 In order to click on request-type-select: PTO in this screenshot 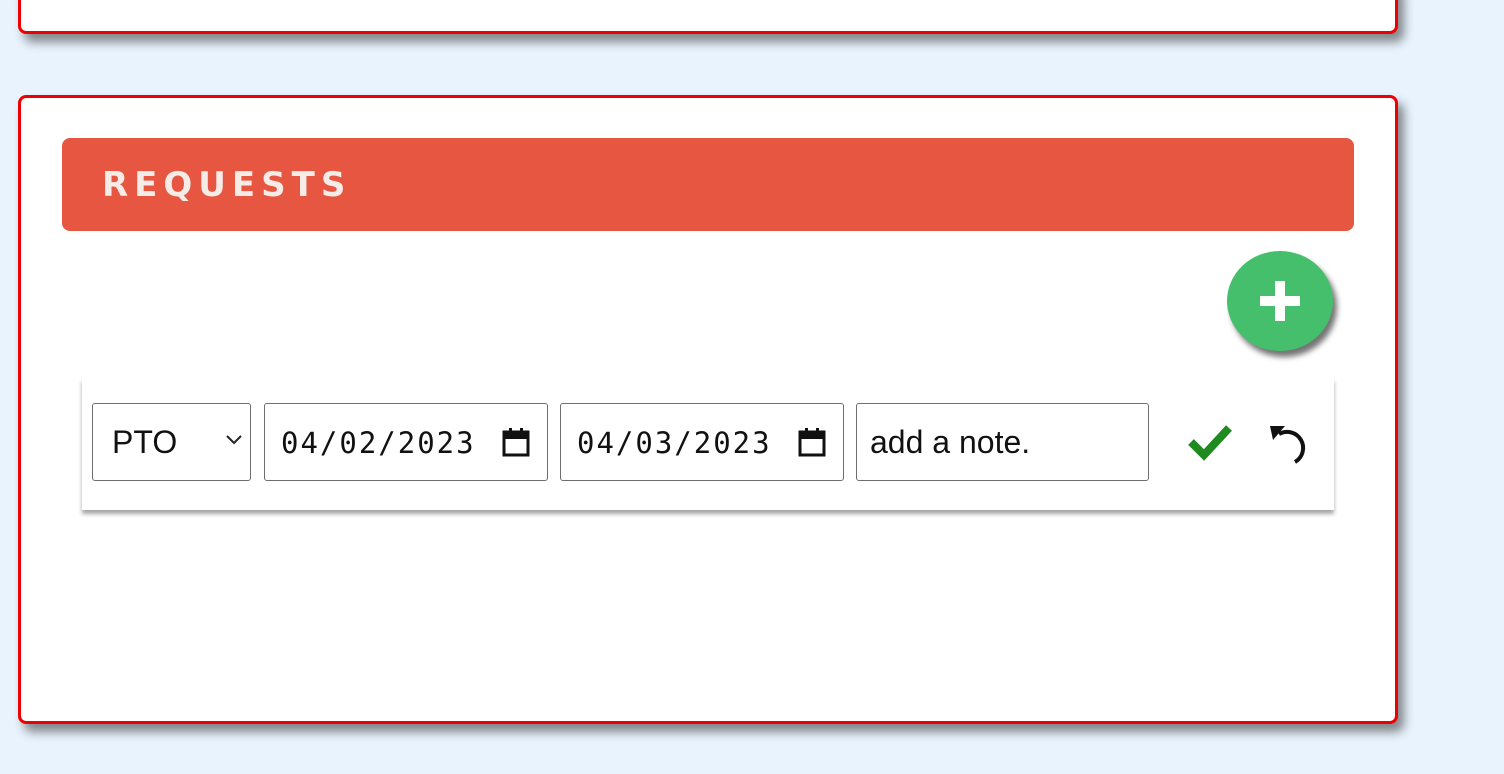, I will do `click(171, 442)`.